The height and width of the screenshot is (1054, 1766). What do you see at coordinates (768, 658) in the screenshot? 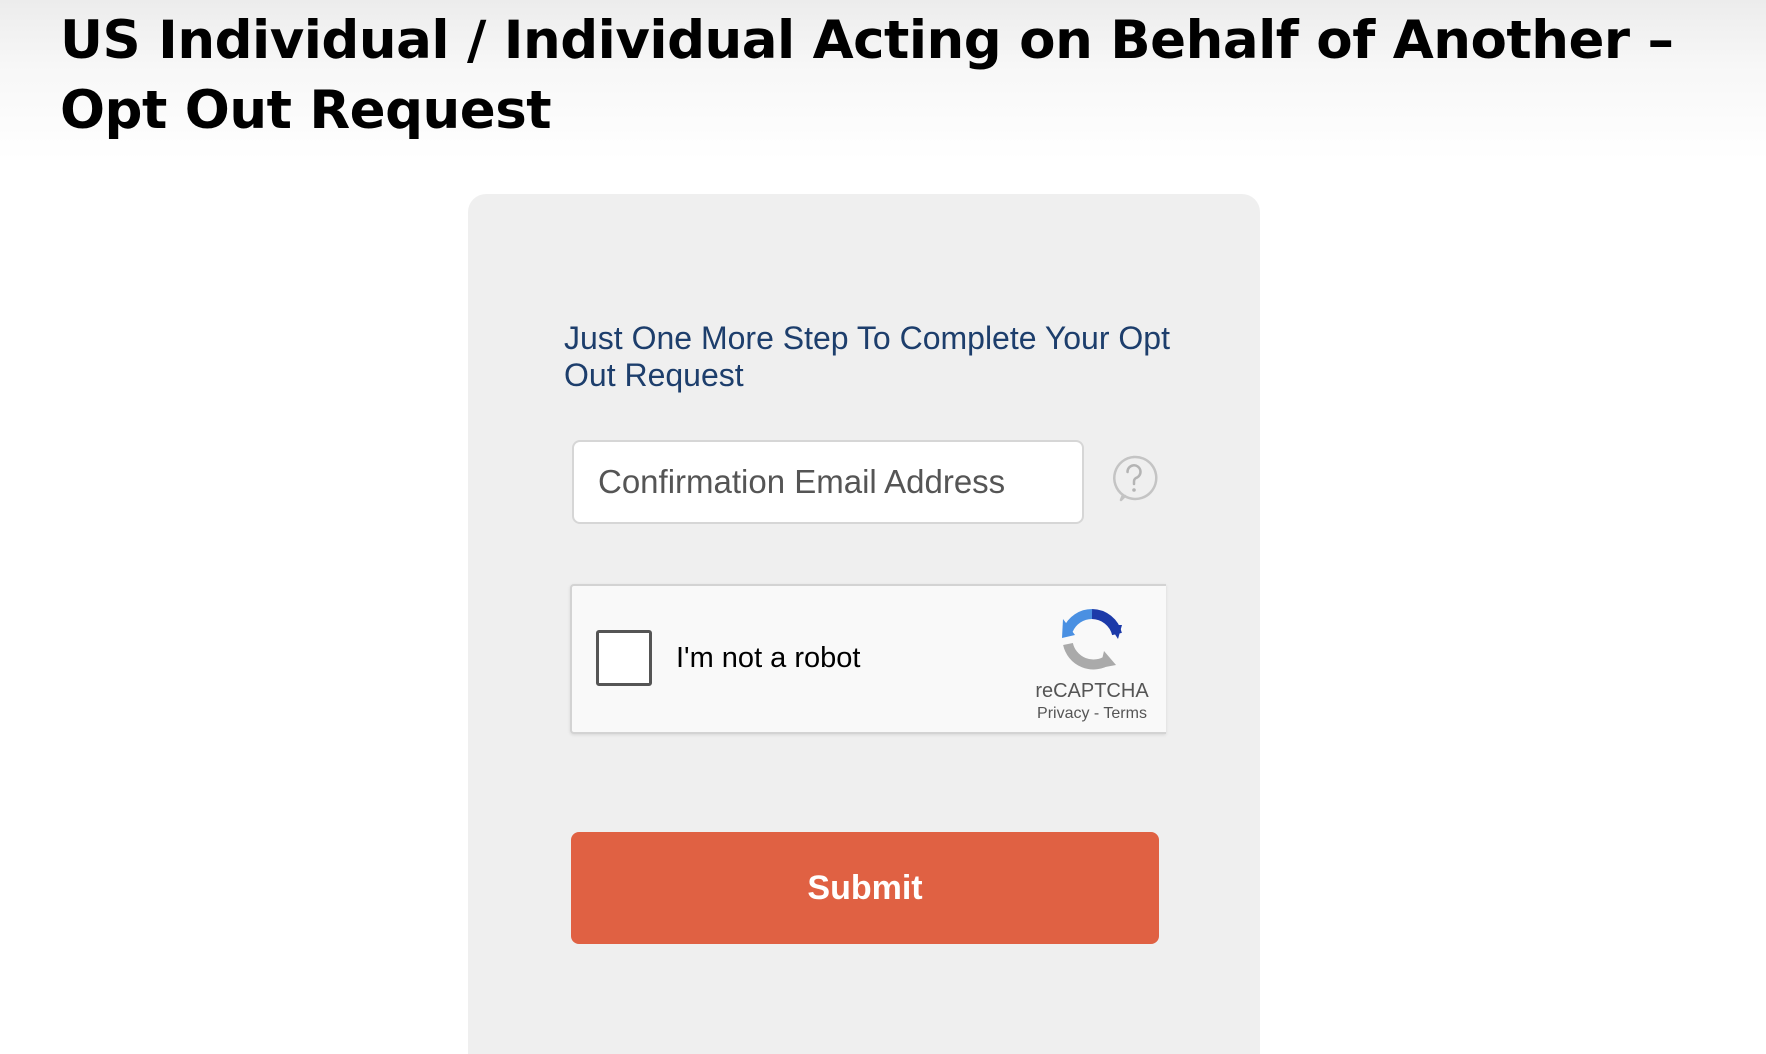
I see `recaptcha-label: I'm not a robot` at bounding box center [768, 658].